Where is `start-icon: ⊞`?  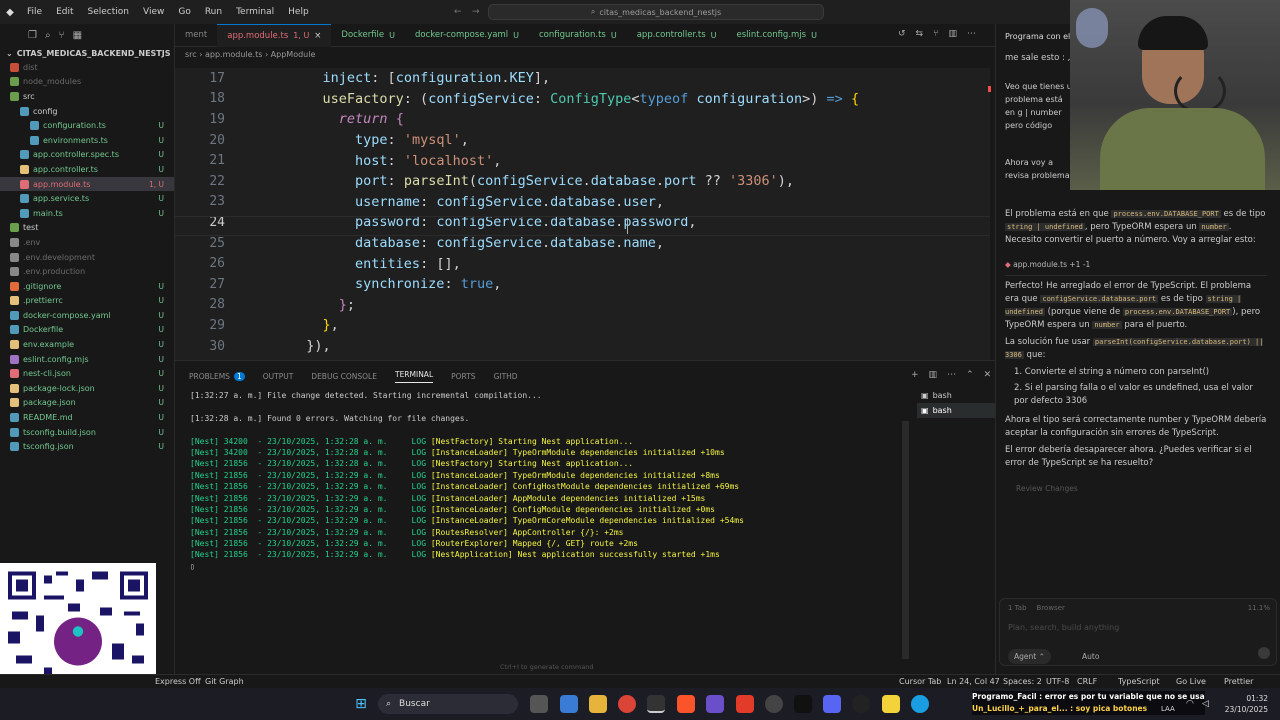 start-icon: ⊞ is located at coordinates (361, 704).